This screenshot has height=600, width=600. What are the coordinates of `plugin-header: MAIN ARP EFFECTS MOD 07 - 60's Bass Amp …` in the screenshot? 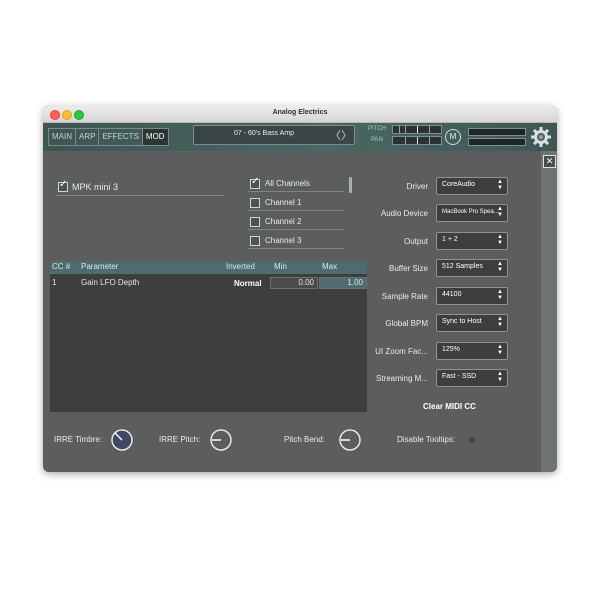 It's located at (300, 137).